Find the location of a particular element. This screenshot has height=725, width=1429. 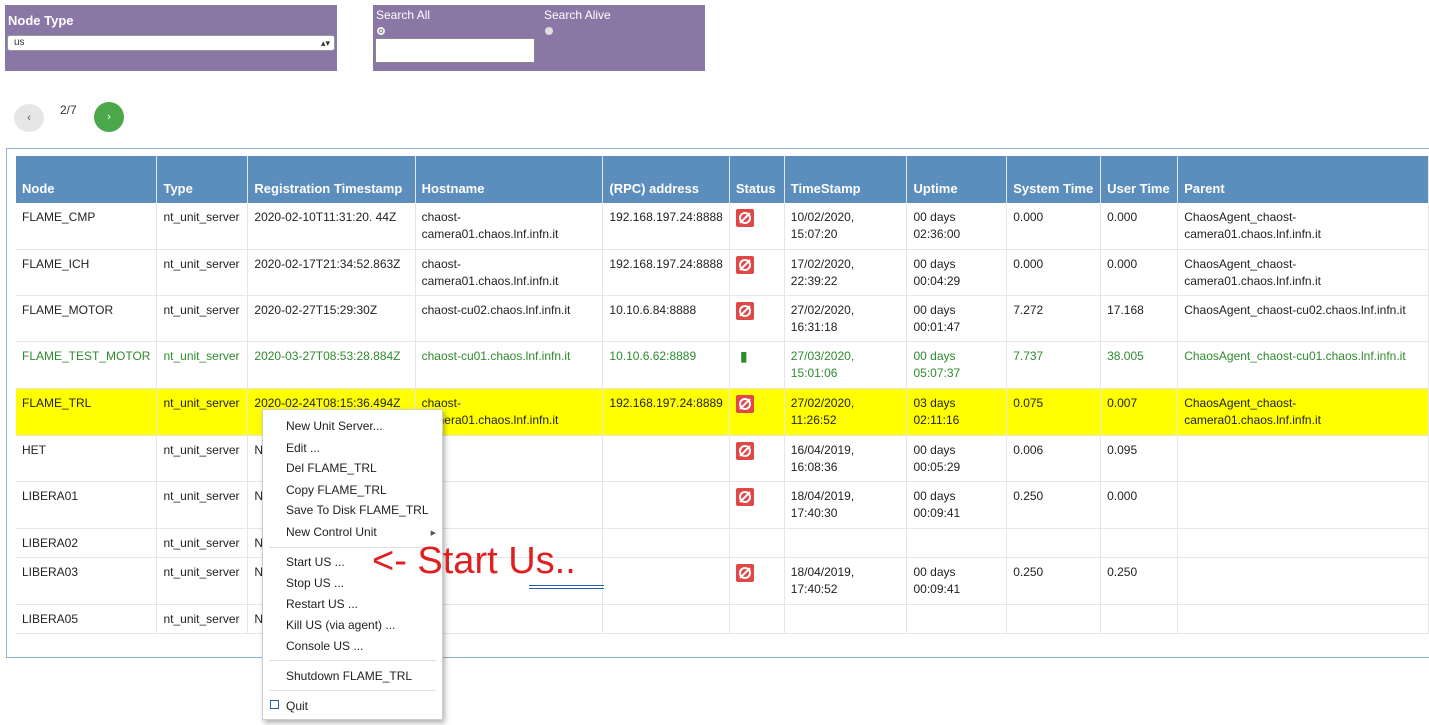

col-header-status: Status is located at coordinates (757, 179).